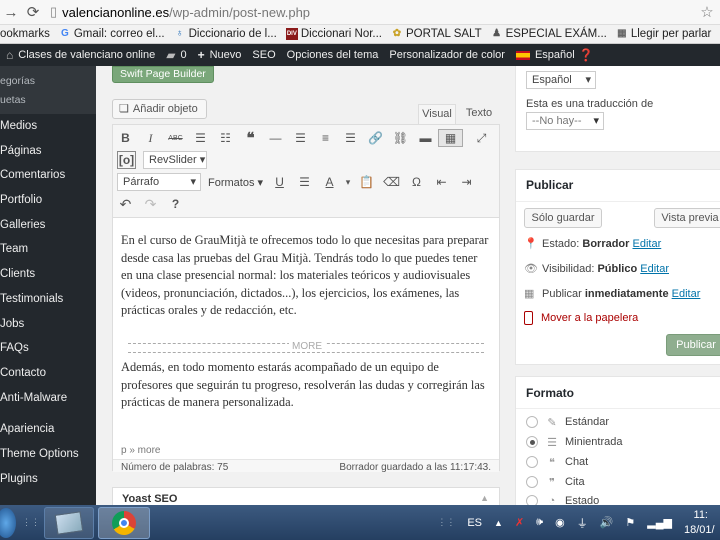  I want to click on site-link: ⌂ Clases de valenciano online, so click(80, 55).